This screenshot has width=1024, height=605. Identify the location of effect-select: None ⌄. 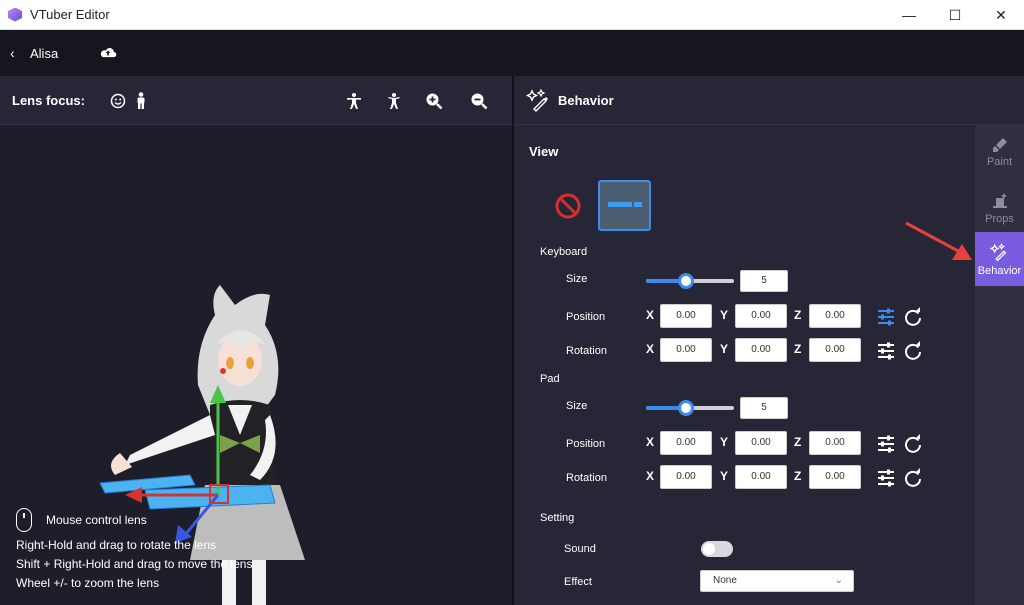
(777, 581).